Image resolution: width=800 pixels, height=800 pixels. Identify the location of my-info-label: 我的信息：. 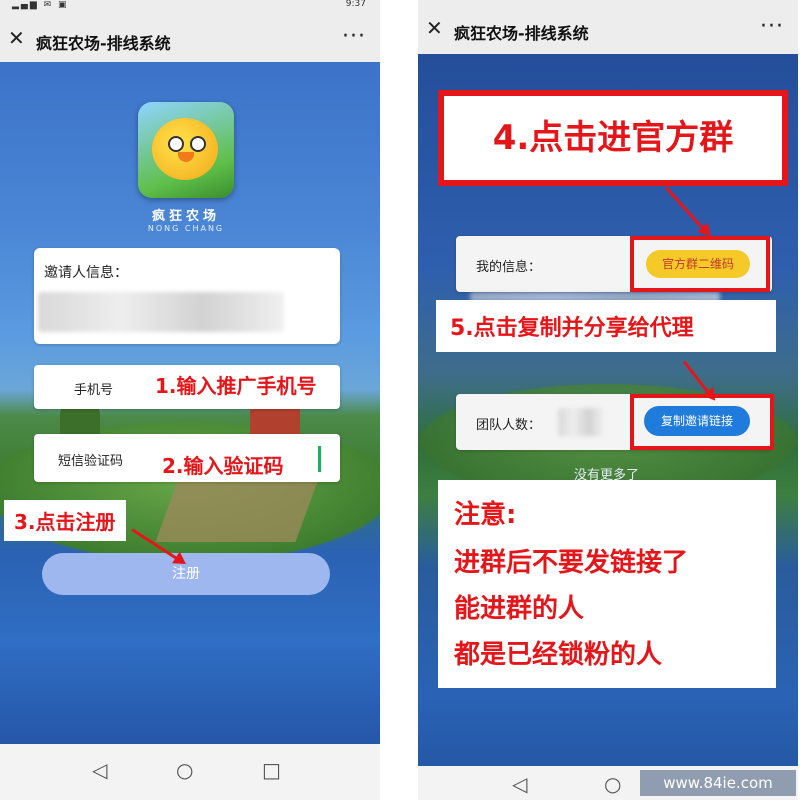
(509, 267).